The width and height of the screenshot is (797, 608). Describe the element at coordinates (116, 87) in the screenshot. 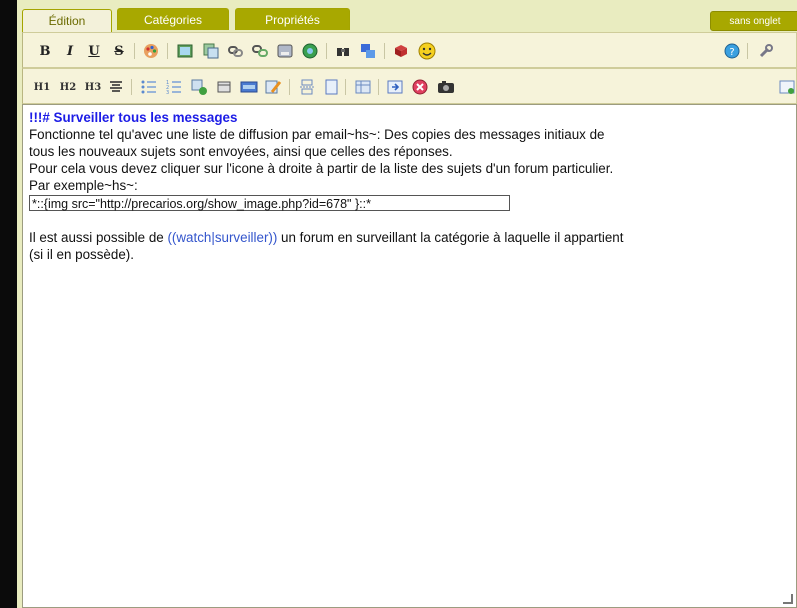

I see `align-center-icon` at that location.